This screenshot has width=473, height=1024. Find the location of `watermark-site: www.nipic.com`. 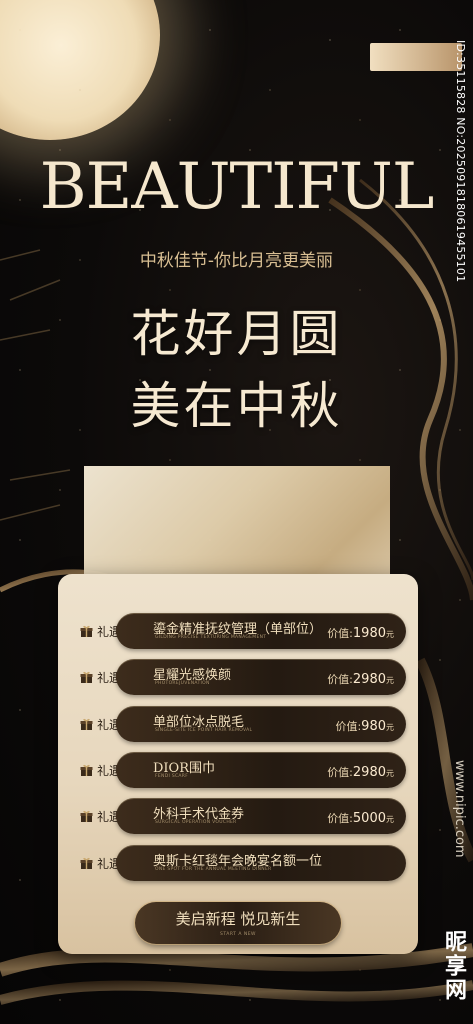

watermark-site: www.nipic.com is located at coordinates (459, 809).